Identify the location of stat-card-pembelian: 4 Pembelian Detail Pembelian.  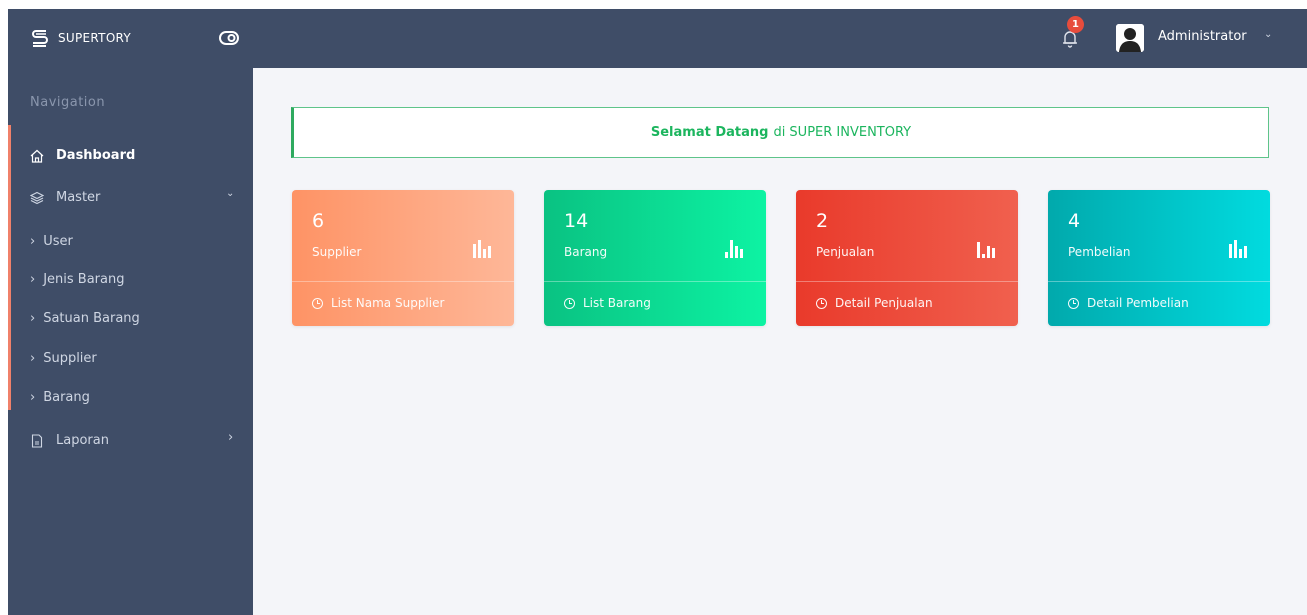
(1159, 258).